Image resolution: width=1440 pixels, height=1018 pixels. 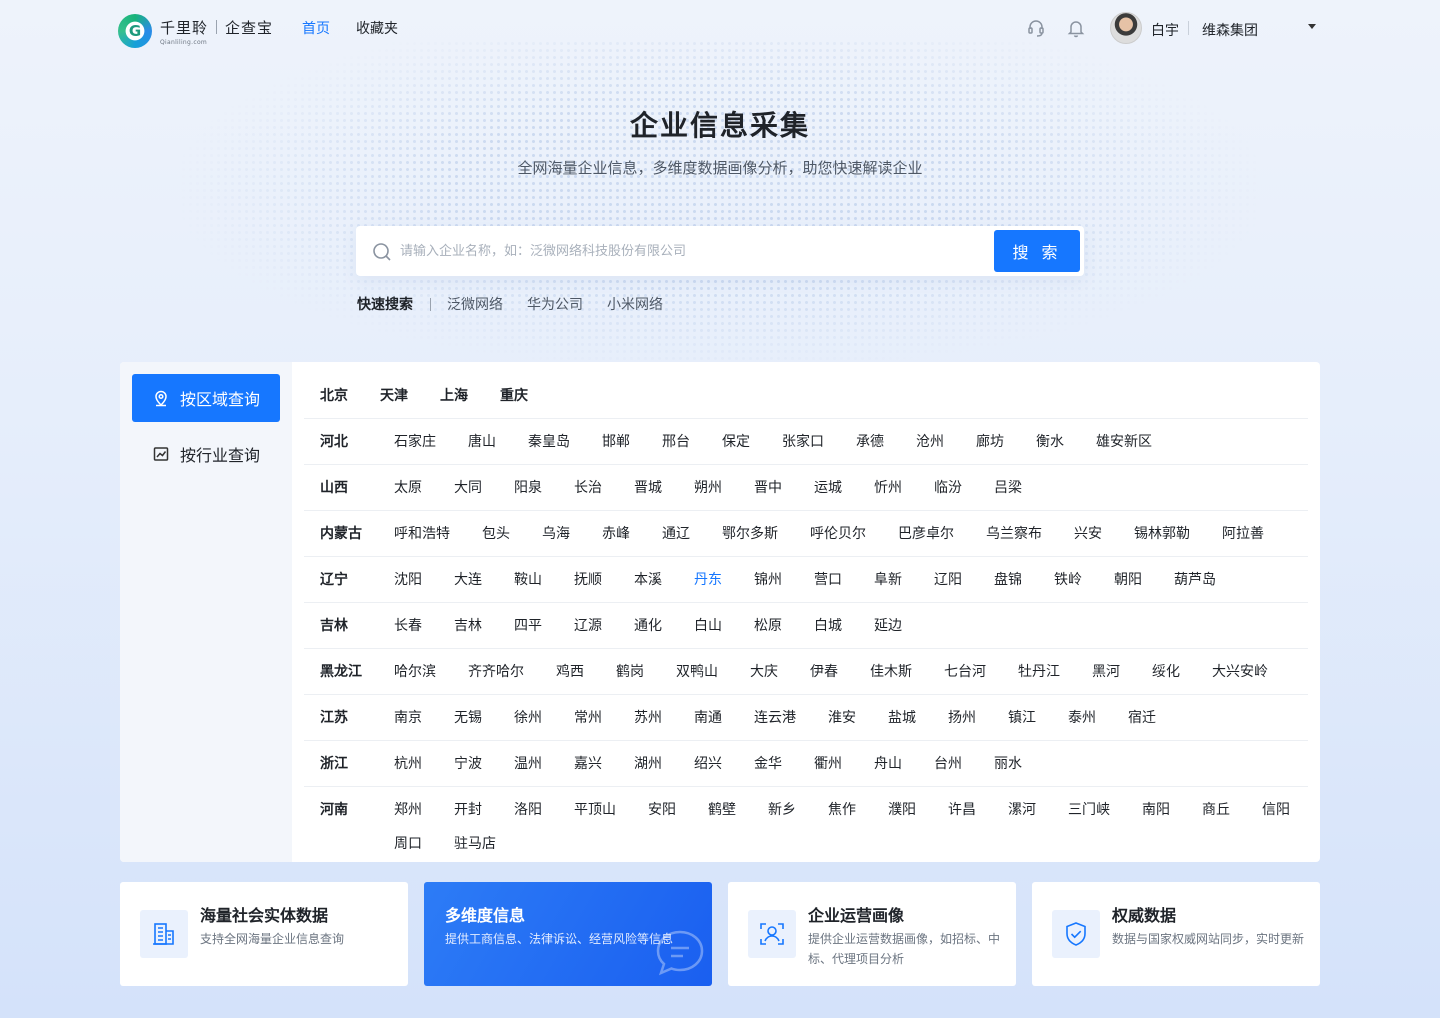 I want to click on city-item: 保定, so click(x=736, y=442).